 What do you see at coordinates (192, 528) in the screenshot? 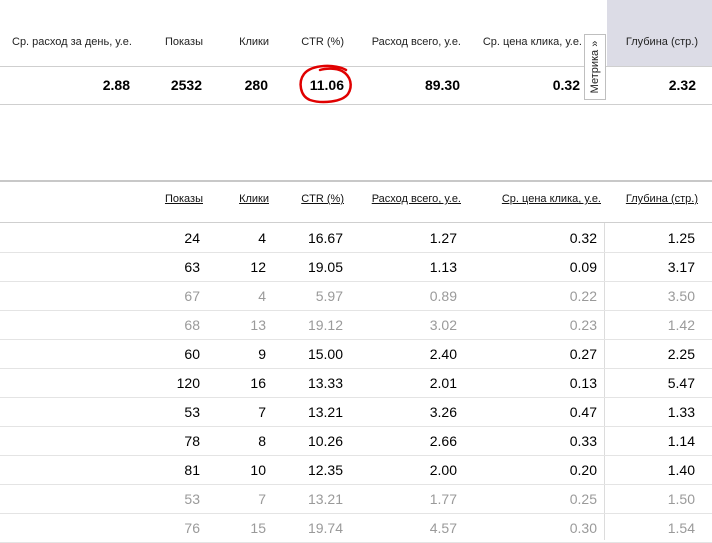
I see `cell-impressions: 76` at bounding box center [192, 528].